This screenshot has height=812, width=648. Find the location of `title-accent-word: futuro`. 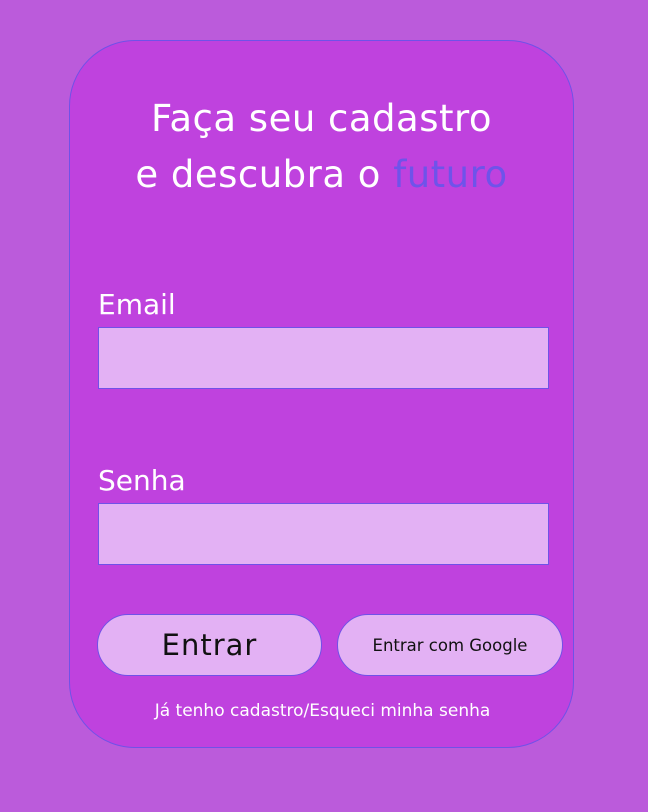

title-accent-word: futuro is located at coordinates (450, 174).